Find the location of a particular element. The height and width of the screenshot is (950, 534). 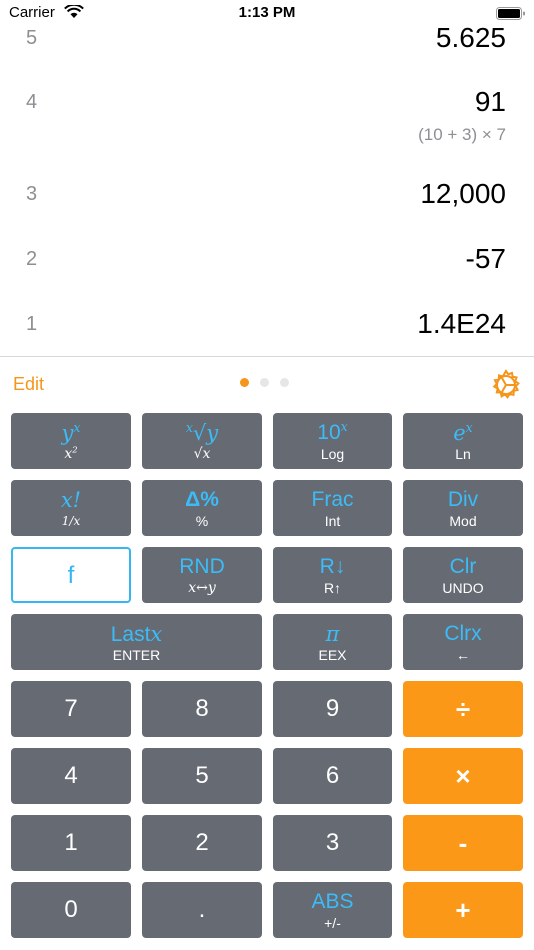

key-main-label: 4 is located at coordinates (71, 775).